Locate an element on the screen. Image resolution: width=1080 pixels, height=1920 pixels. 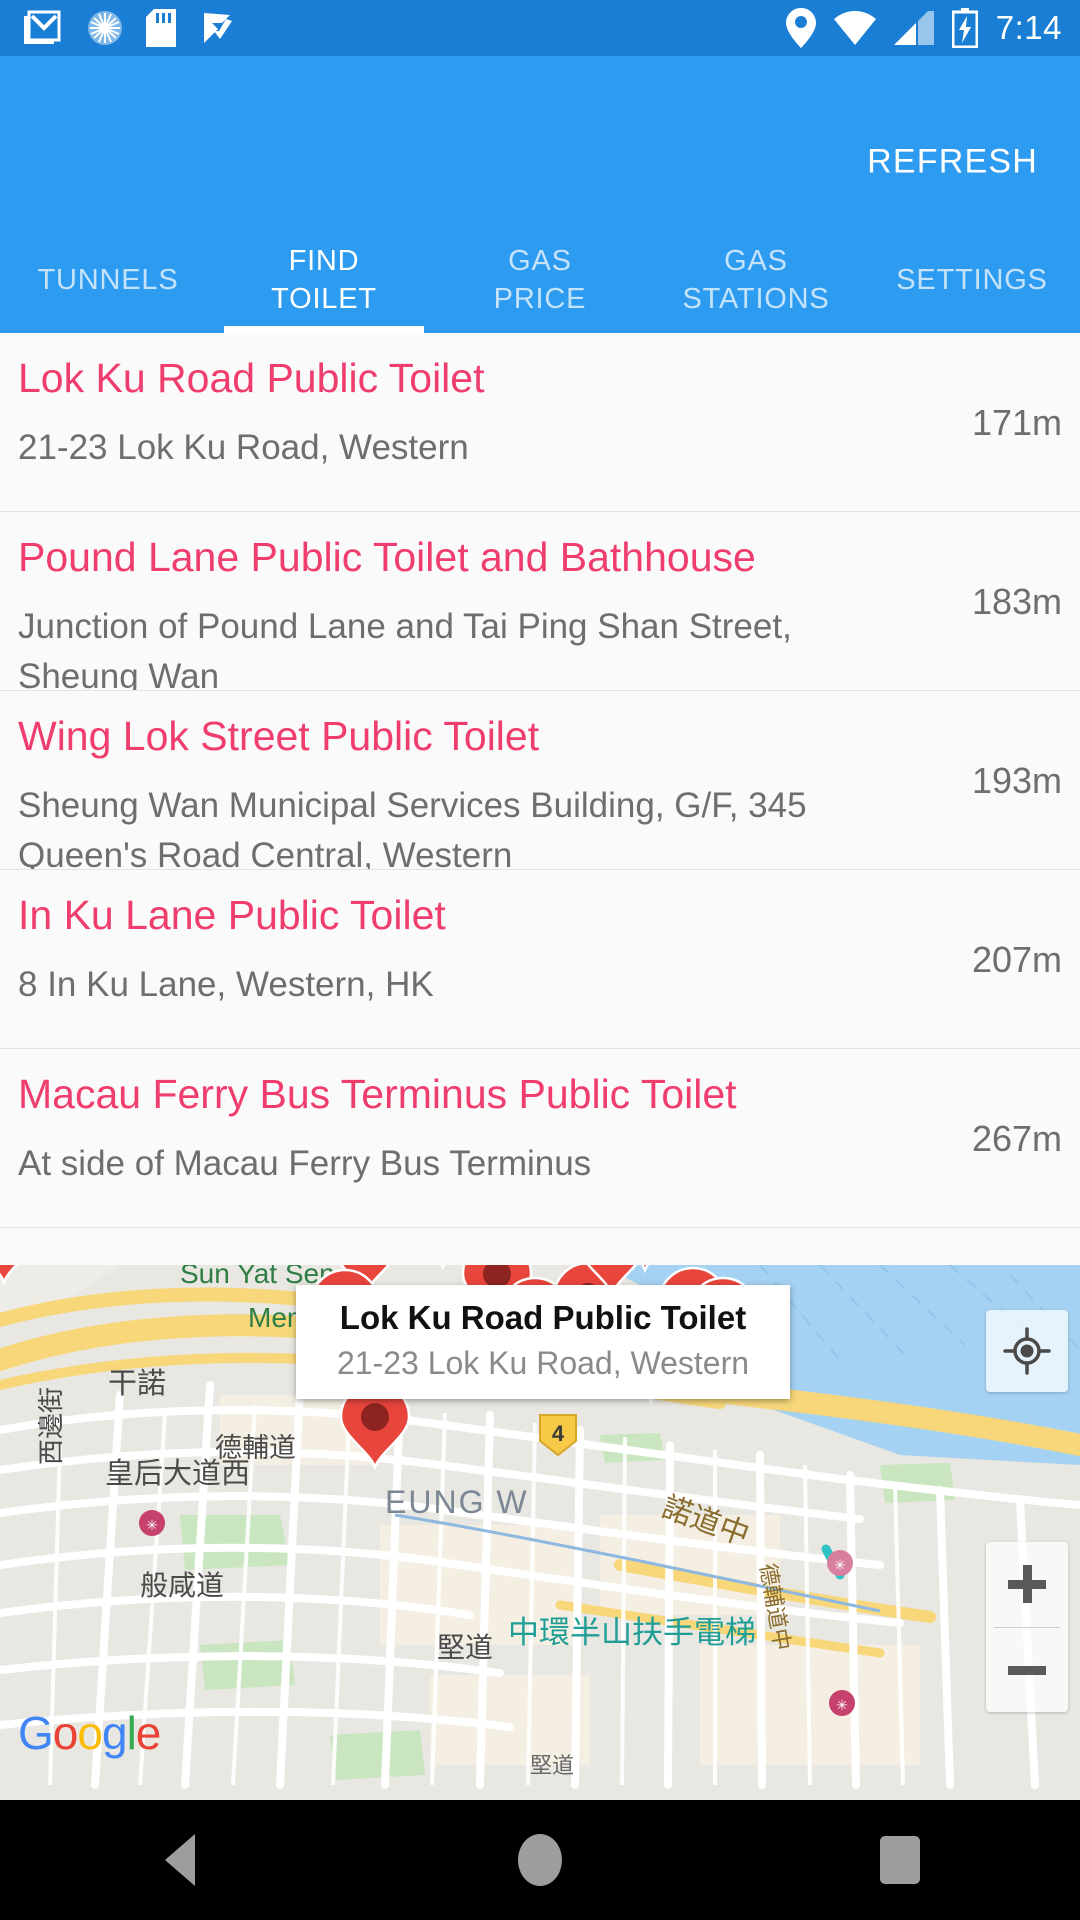
gmail-icon is located at coordinates (42, 27).